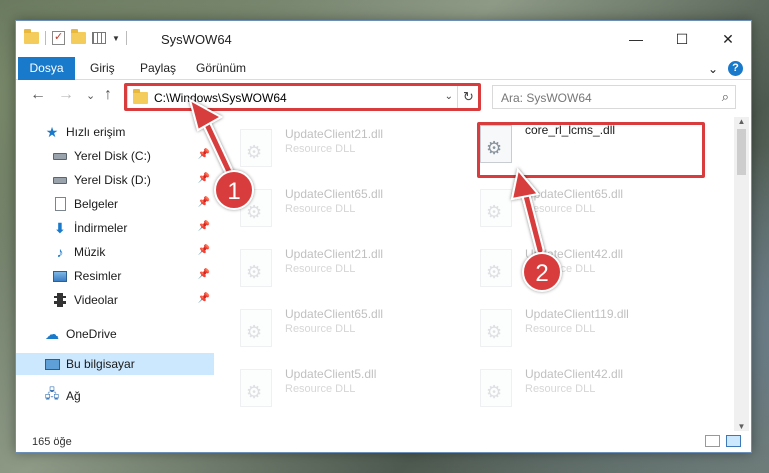 Image resolution: width=769 pixels, height=473 pixels. I want to click on file-name: UpdateClient5.dll, so click(331, 374).